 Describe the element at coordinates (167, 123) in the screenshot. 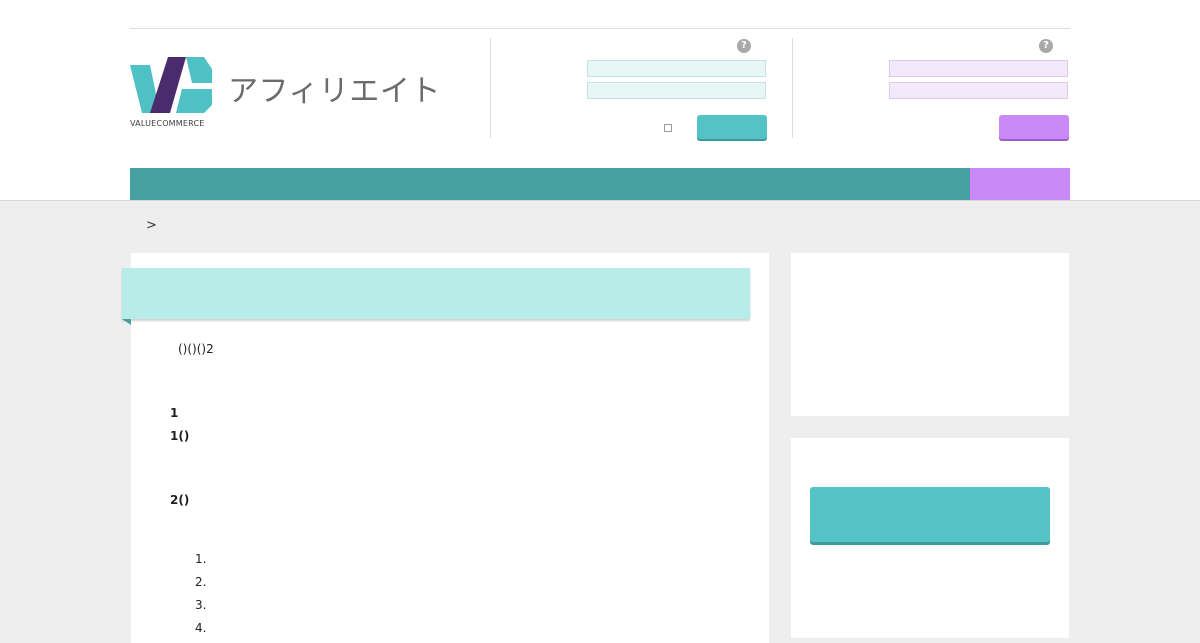

I see `logo-wordmark: VALUECOMMERCE` at that location.